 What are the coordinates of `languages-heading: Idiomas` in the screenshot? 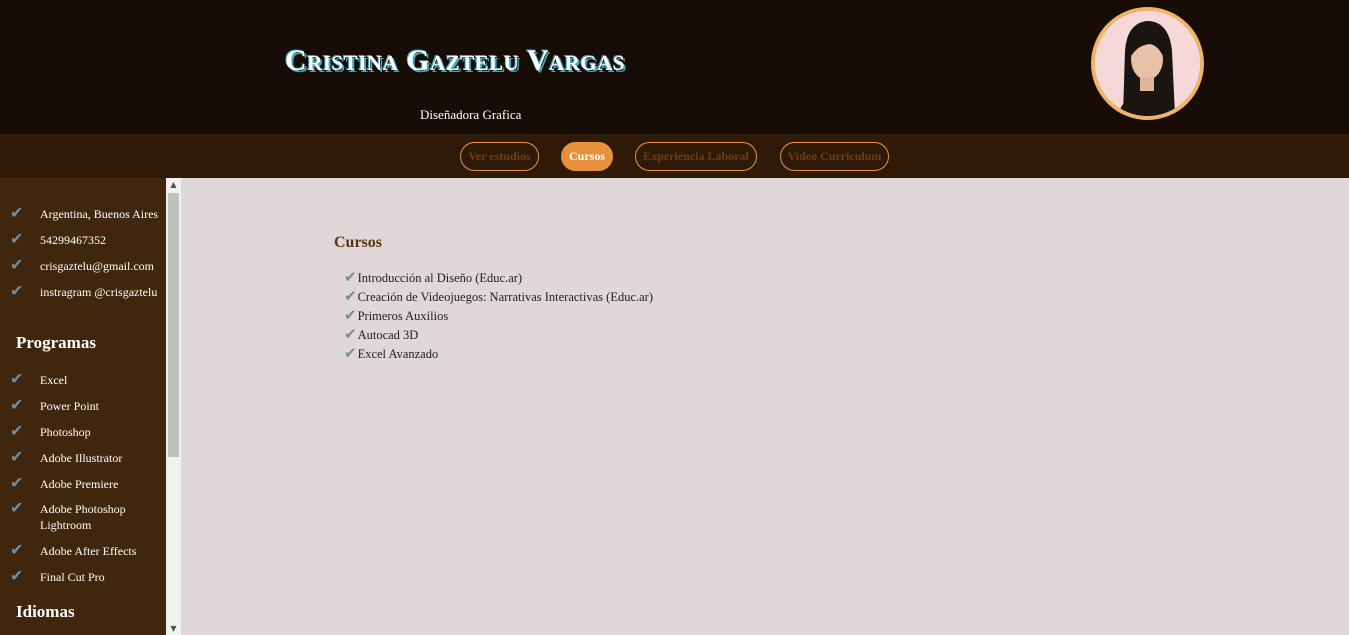 It's located at (45, 611).